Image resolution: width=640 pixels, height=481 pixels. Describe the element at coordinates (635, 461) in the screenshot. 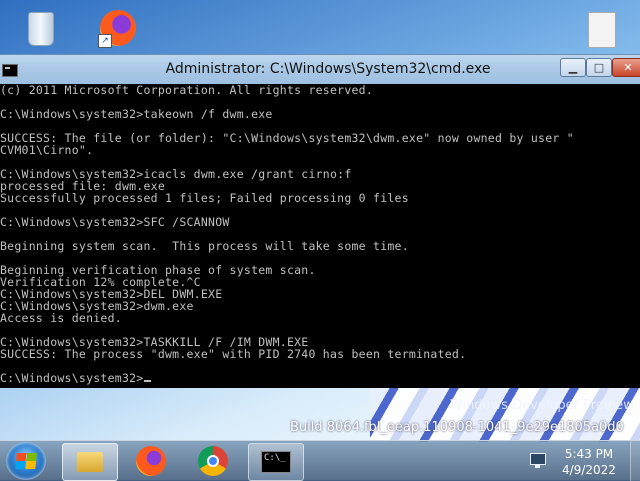

I see `show-desktop-button` at that location.